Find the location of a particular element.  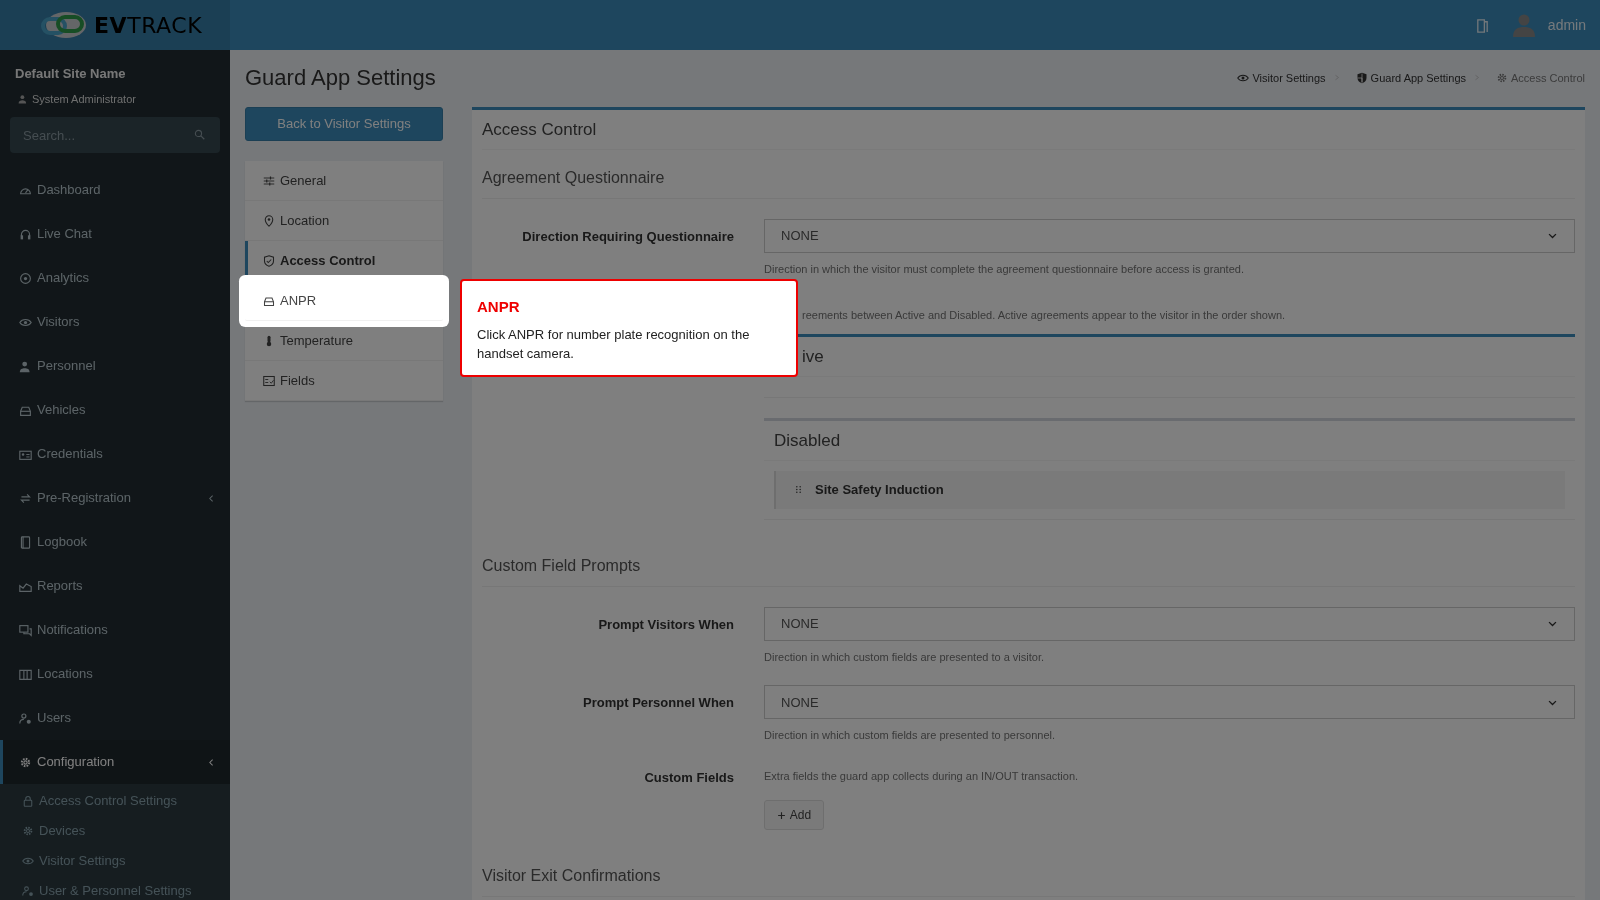

door-icon is located at coordinates (1482, 25).